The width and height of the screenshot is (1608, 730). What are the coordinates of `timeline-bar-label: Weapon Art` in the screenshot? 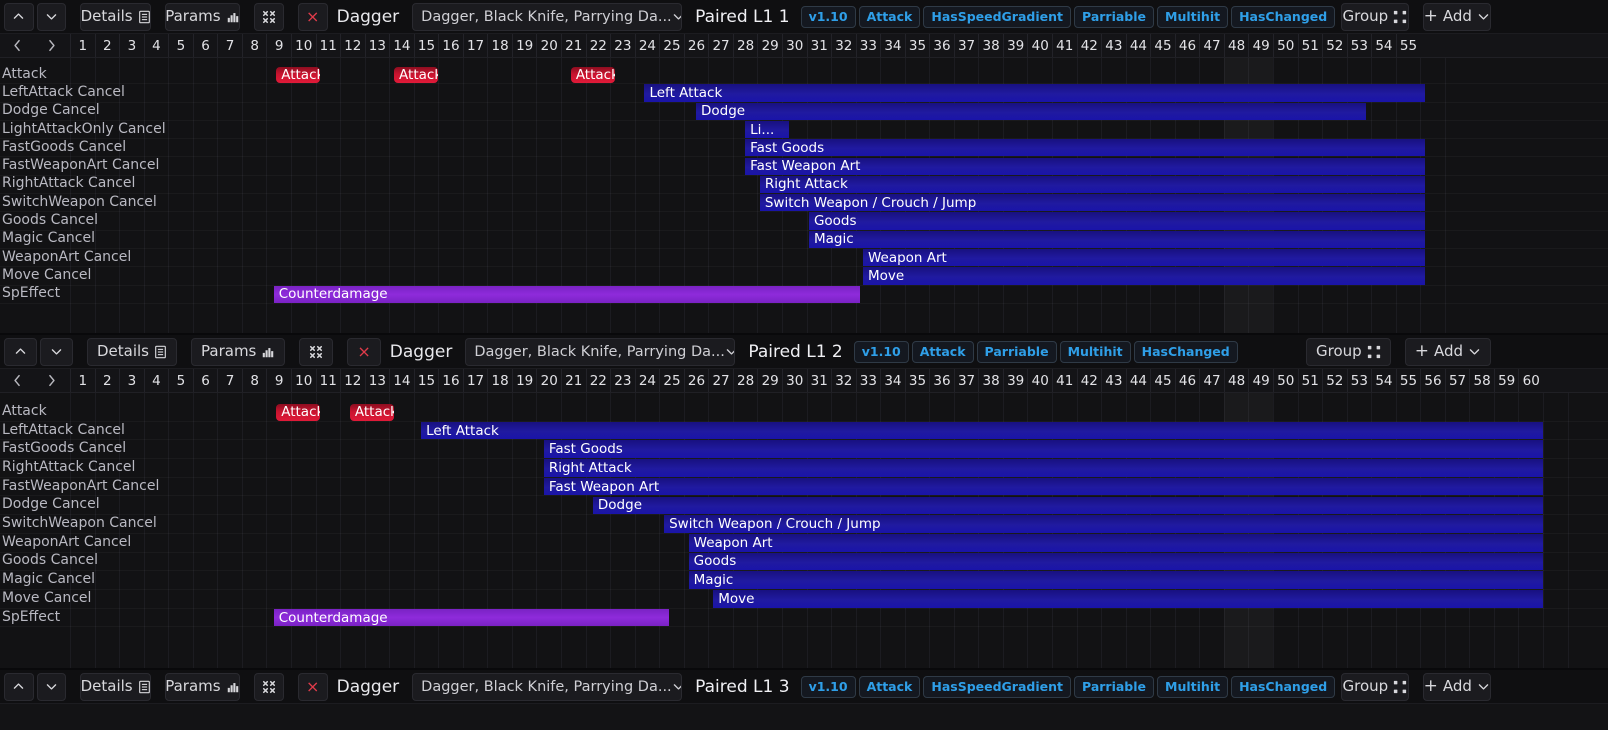 It's located at (907, 257).